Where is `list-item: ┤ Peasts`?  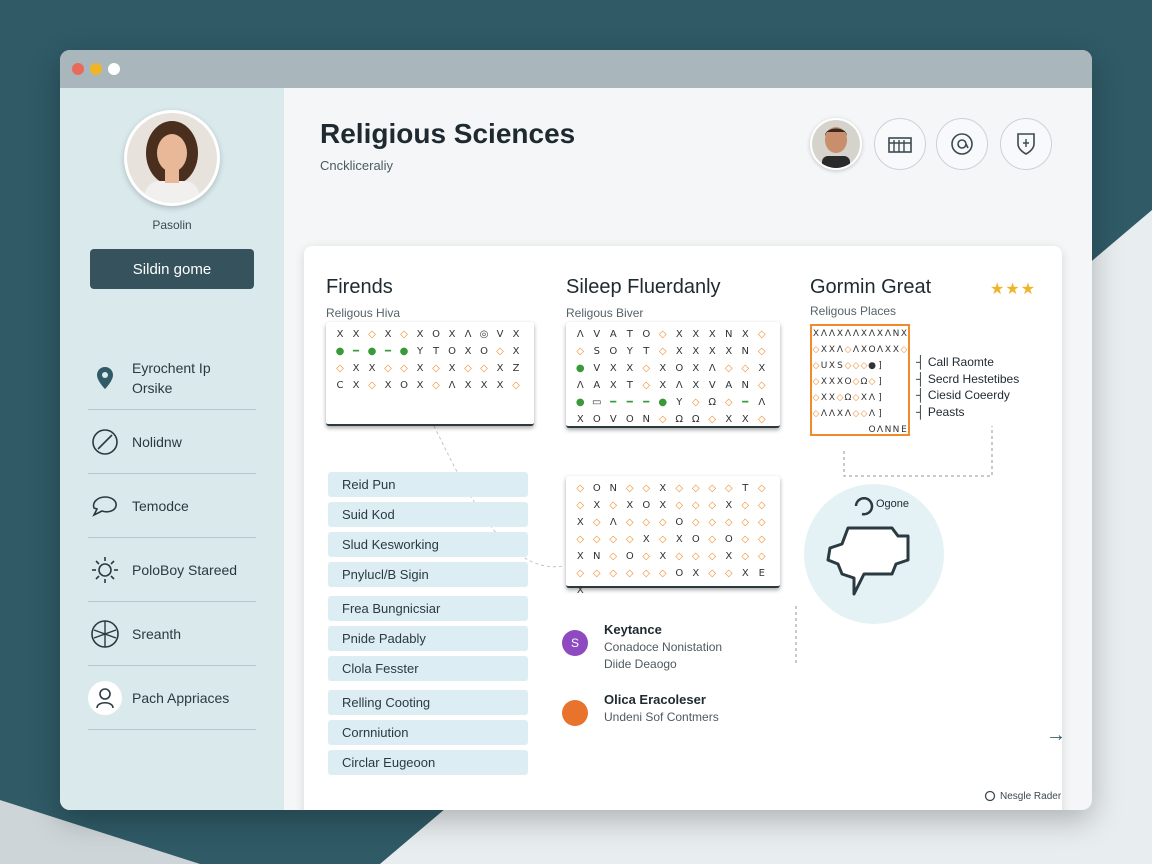
list-item: ┤ Peasts is located at coordinates (967, 412).